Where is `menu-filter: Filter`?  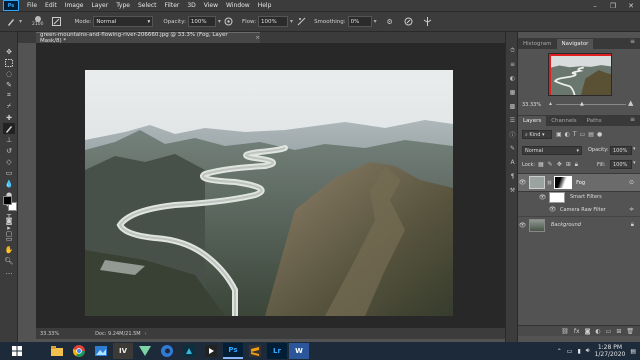
menu-filter: Filter is located at coordinates (172, 5).